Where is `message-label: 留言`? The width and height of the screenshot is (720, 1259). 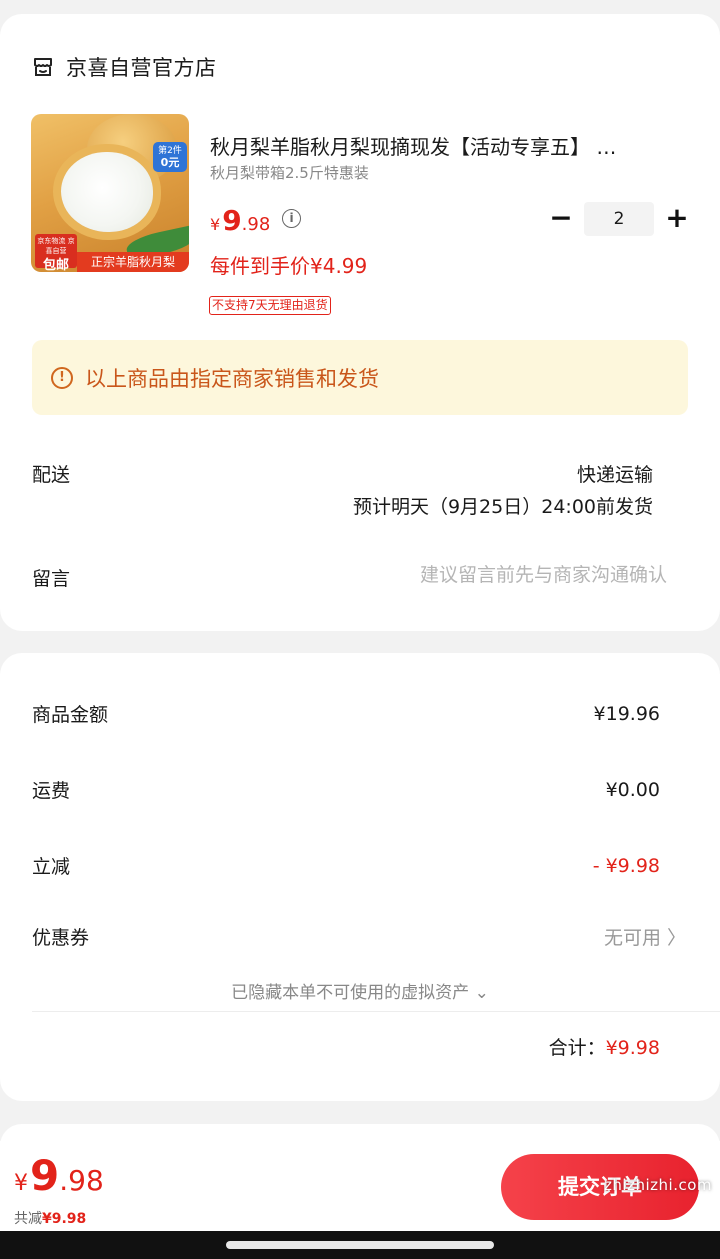 message-label: 留言 is located at coordinates (51, 579).